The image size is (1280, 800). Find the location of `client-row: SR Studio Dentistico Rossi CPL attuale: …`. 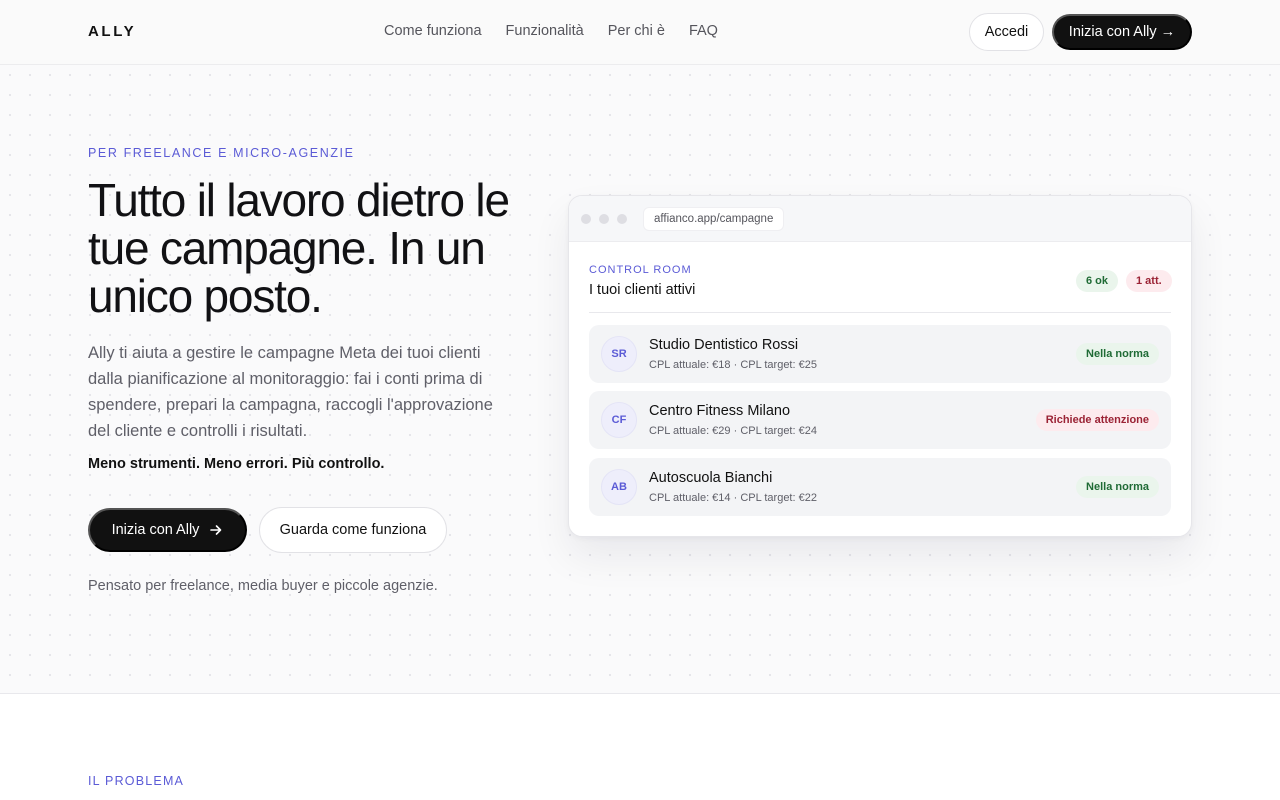

client-row: SR Studio Dentistico Rossi CPL attuale: … is located at coordinates (880, 354).